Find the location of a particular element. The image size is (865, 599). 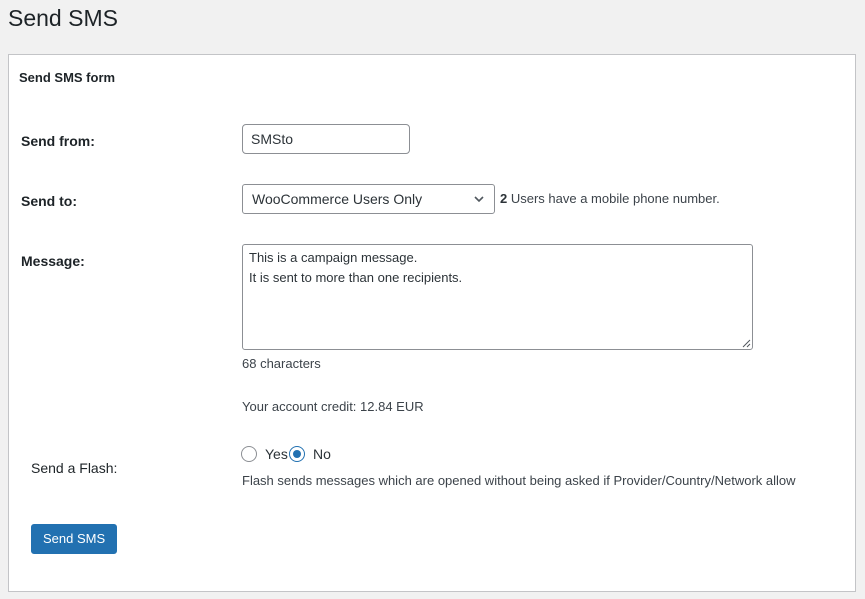

send-from-input is located at coordinates (326, 139).